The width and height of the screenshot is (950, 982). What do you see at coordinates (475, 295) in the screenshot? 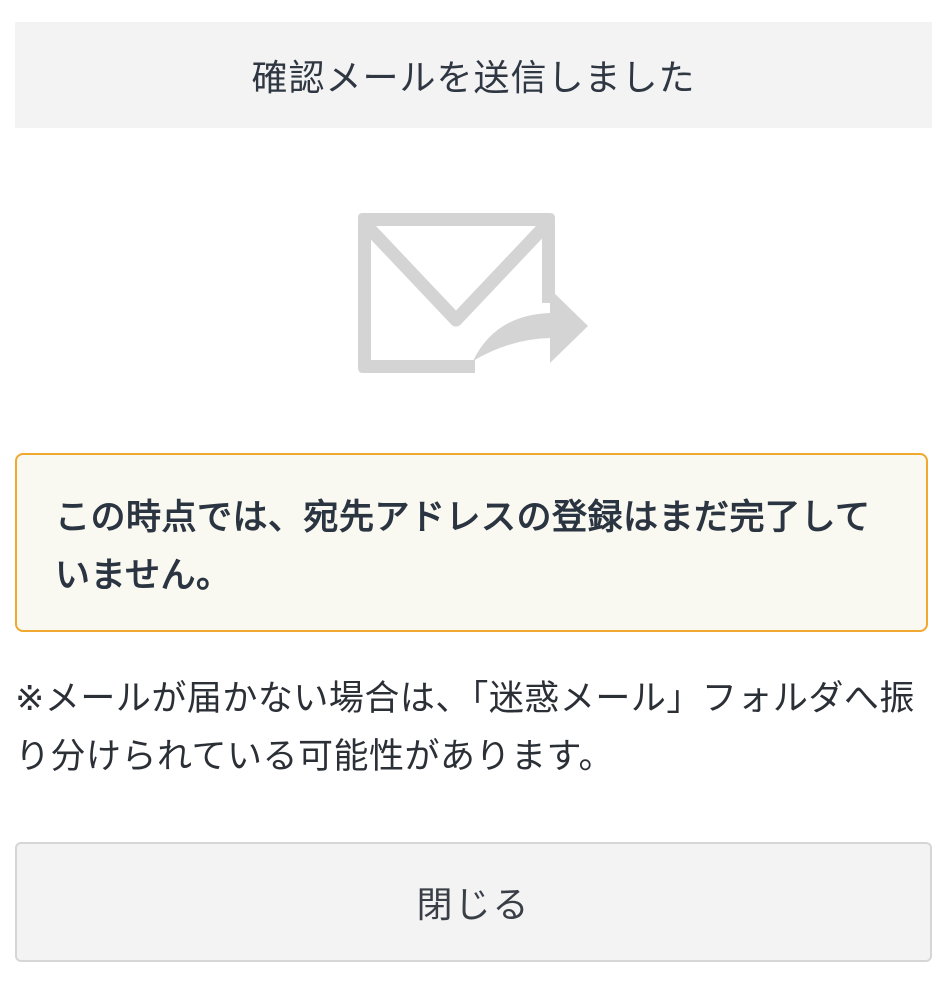
I see `mail-send-icon` at bounding box center [475, 295].